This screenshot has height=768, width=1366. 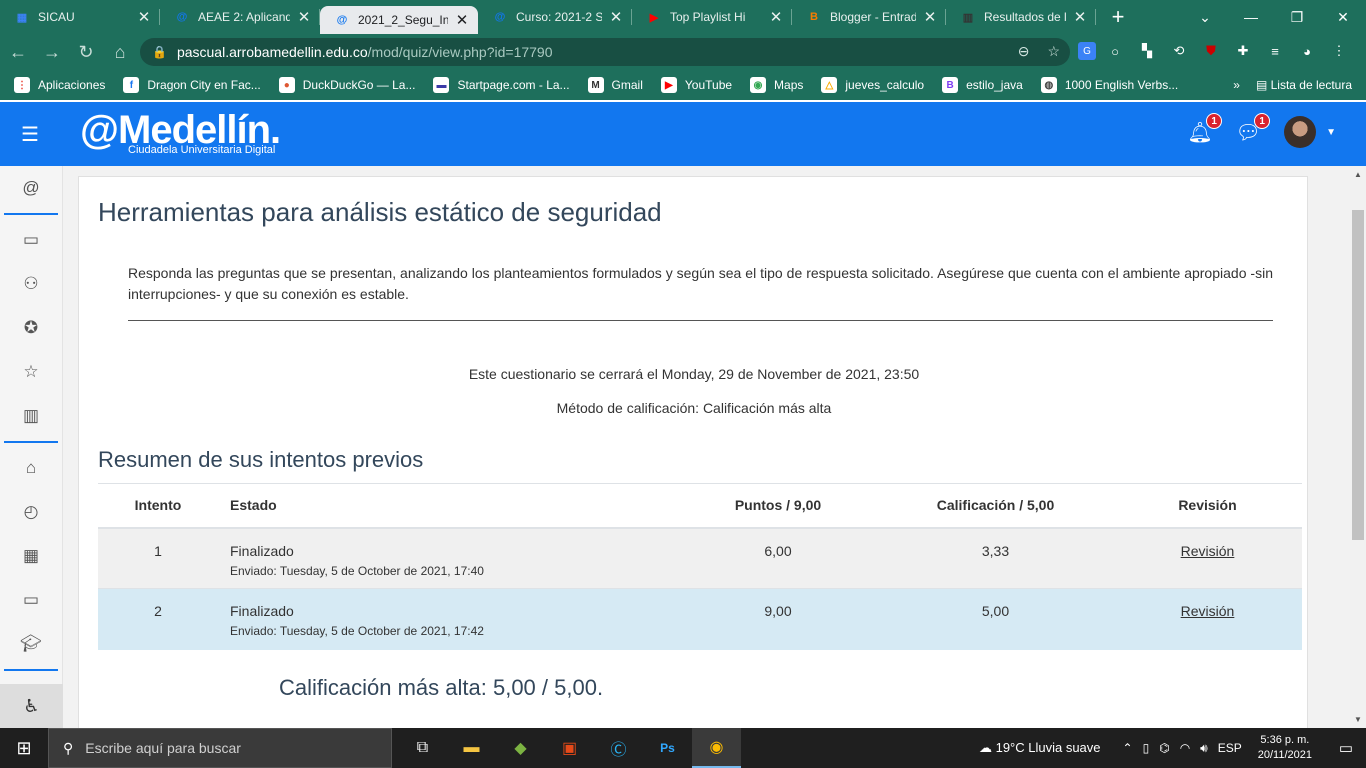 What do you see at coordinates (30, 134) in the screenshot?
I see `hamburger-menu-icon: ☰` at bounding box center [30, 134].